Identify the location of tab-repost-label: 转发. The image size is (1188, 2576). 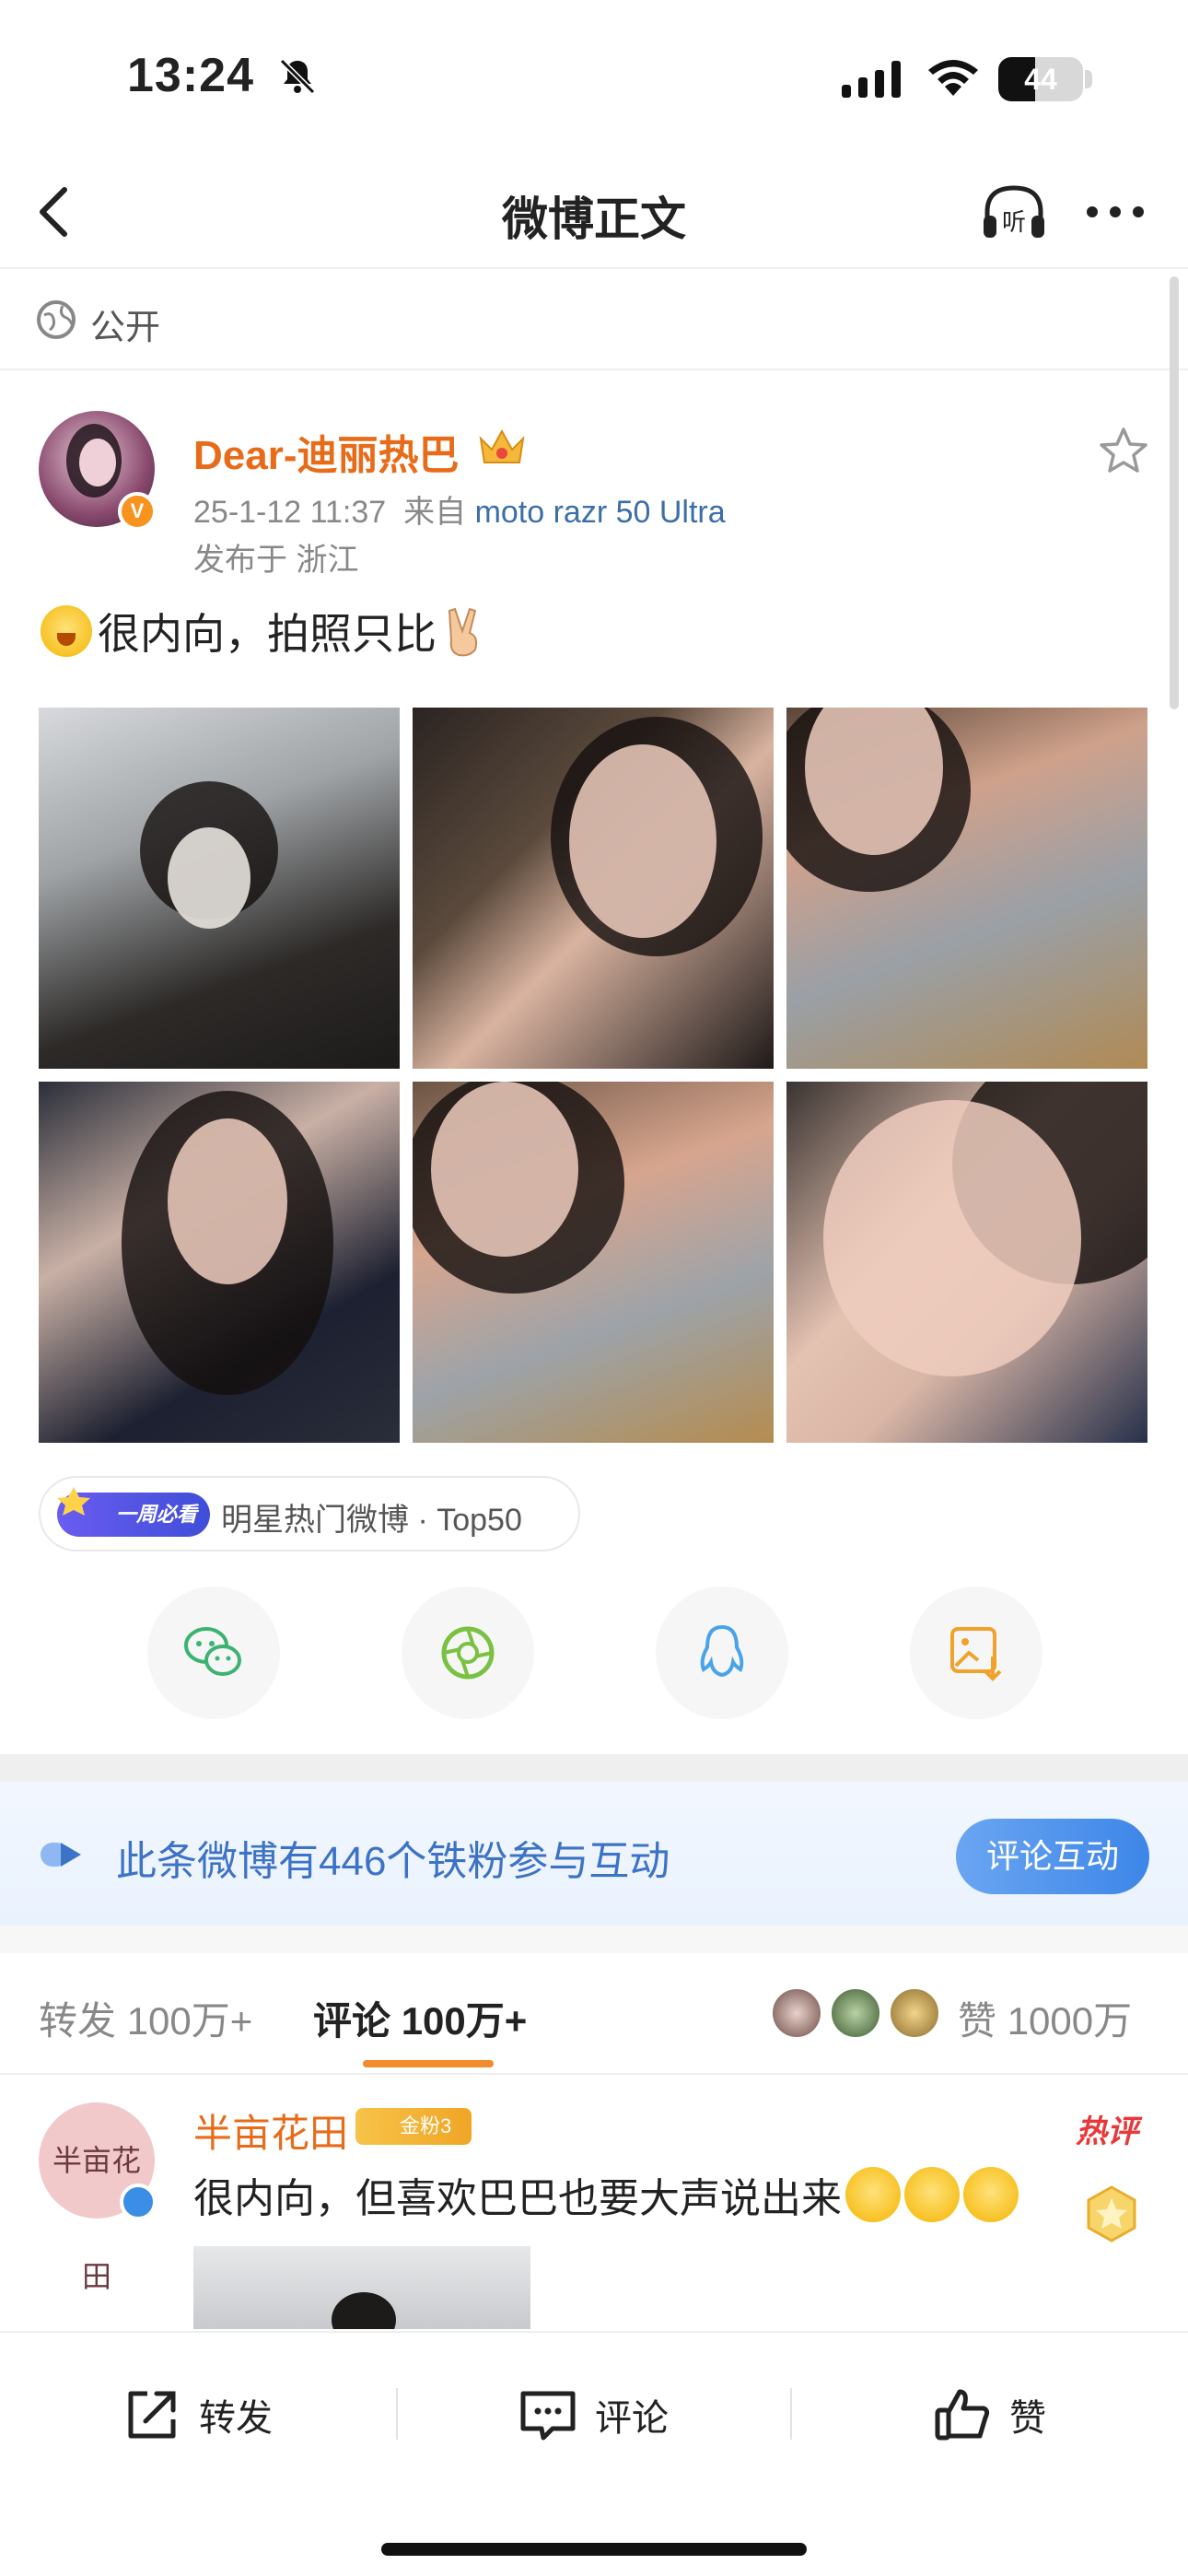
(78, 2021).